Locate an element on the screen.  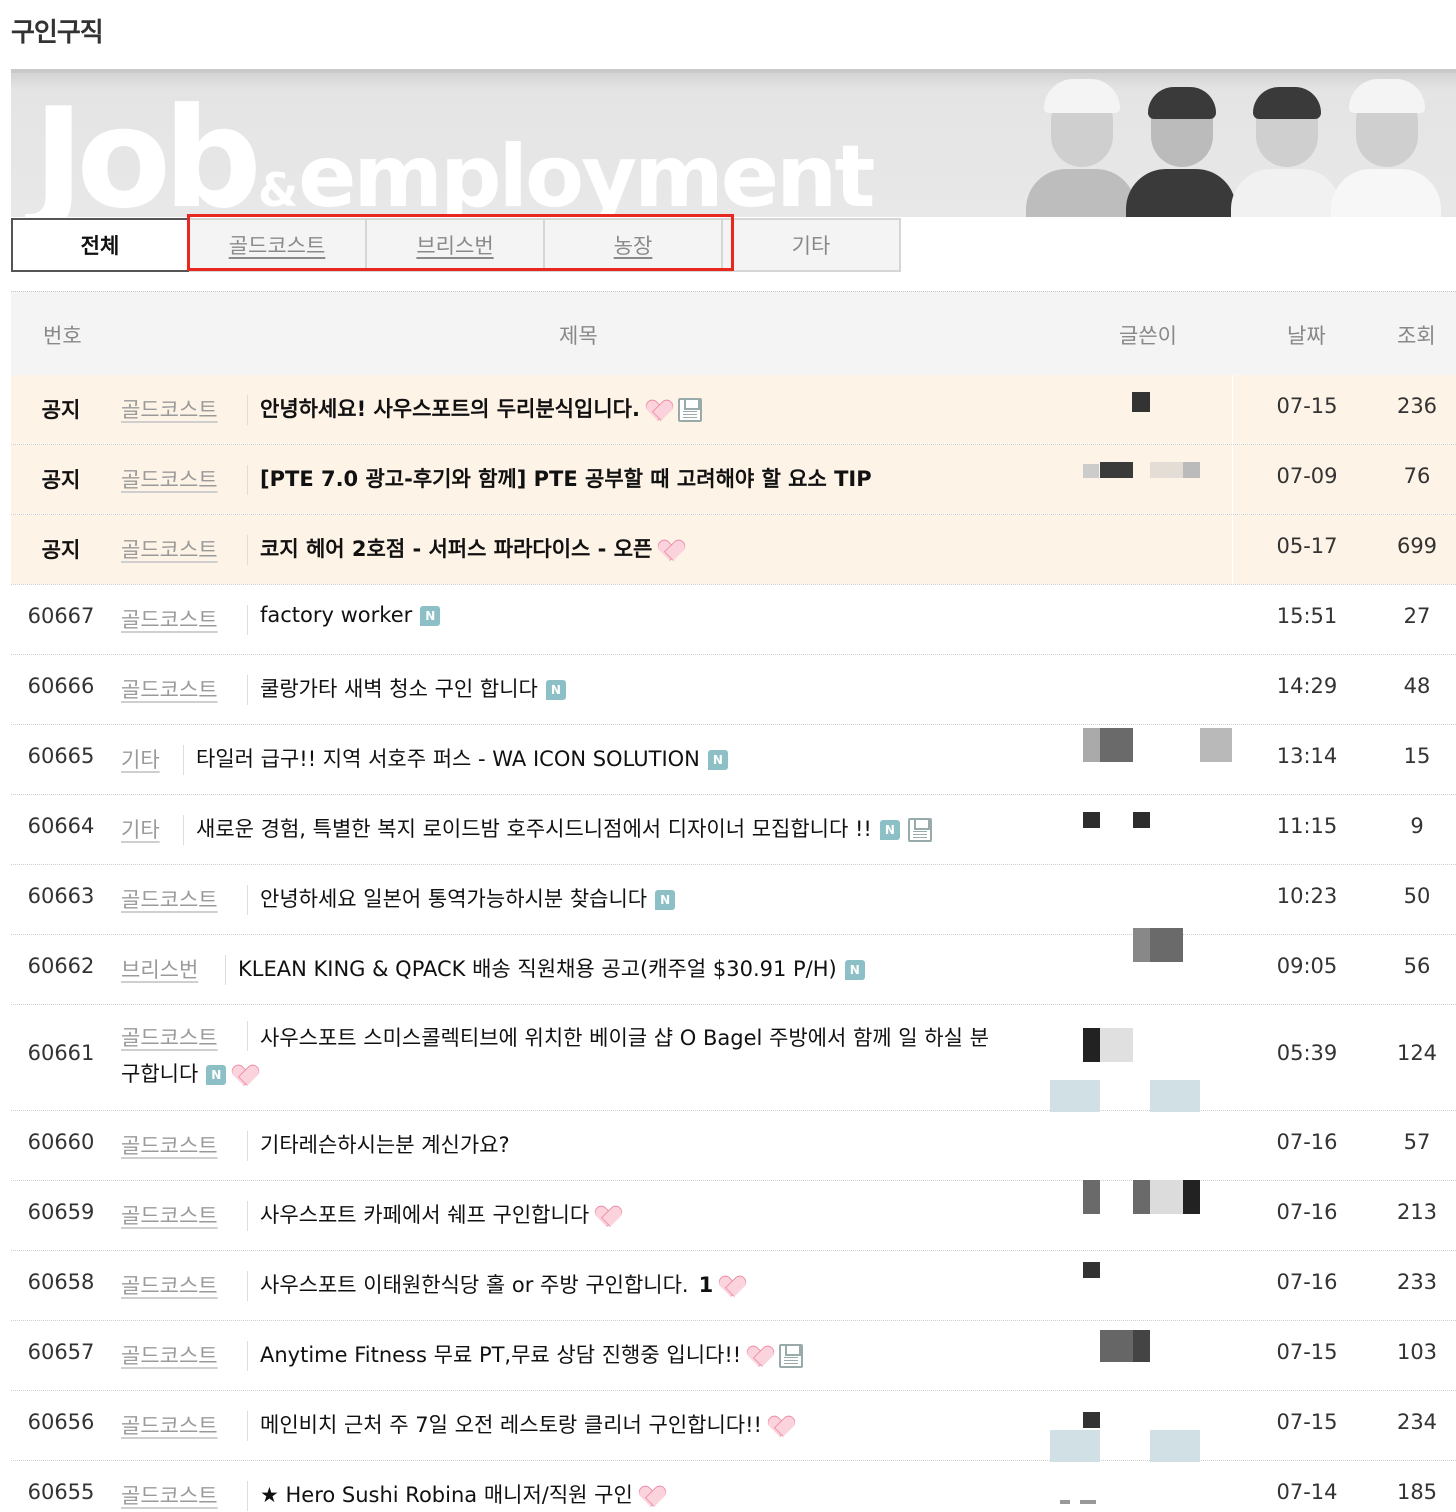
post-title-link: Anytime Fitness 무료 PT,무료 상담 진행중 입니다!! is located at coordinates (532, 1354).